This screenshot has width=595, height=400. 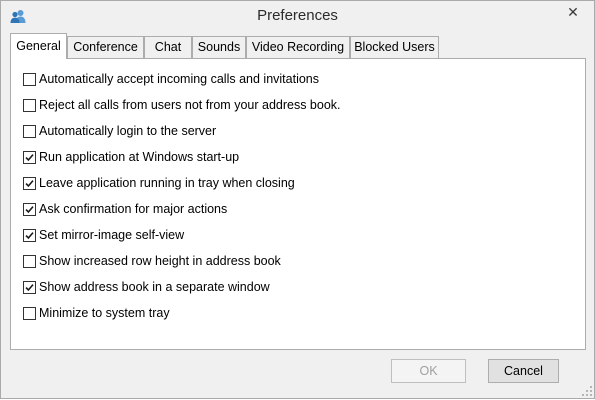 What do you see at coordinates (523, 371) in the screenshot?
I see `cancel-button: Cancel` at bounding box center [523, 371].